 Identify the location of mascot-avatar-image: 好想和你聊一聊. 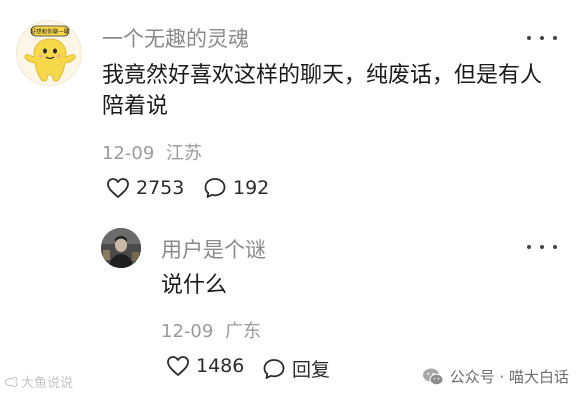
(50, 53).